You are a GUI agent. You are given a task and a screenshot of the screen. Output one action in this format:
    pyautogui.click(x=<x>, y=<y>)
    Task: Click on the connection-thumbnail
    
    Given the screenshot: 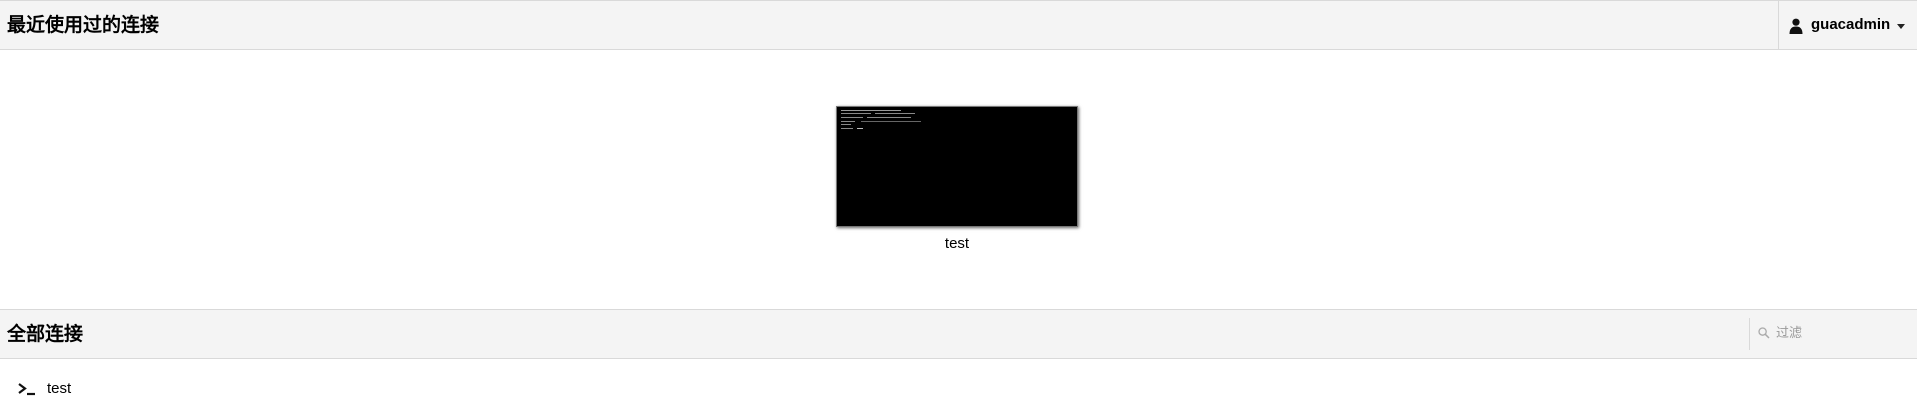 What is the action you would take?
    pyautogui.click(x=957, y=166)
    